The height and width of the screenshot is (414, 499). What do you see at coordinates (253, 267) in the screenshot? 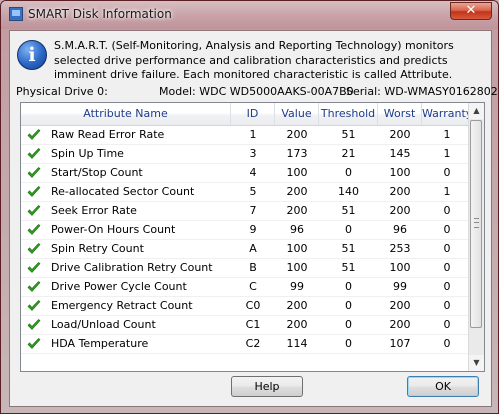
I see `attribute-id-cell: B` at bounding box center [253, 267].